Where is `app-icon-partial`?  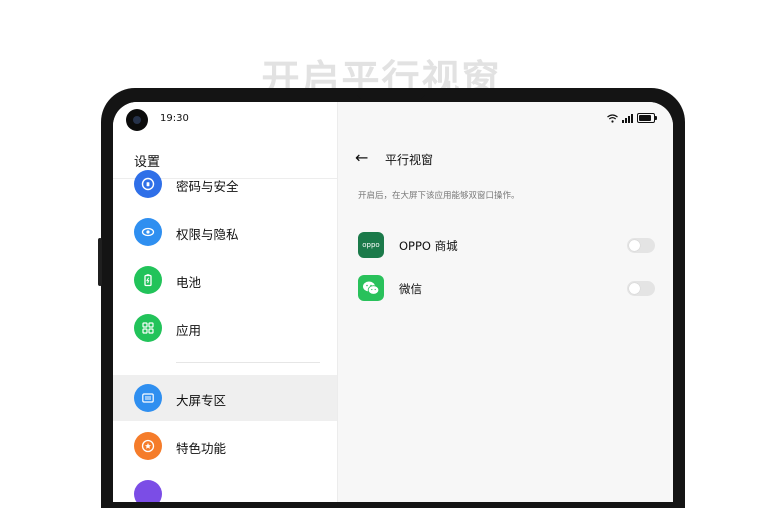
app-icon-partial is located at coordinates (148, 491).